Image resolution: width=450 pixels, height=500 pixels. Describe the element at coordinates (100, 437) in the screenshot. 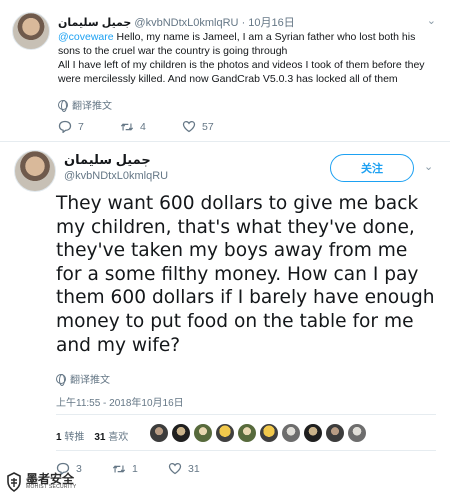

I see `likes-number: 31` at that location.